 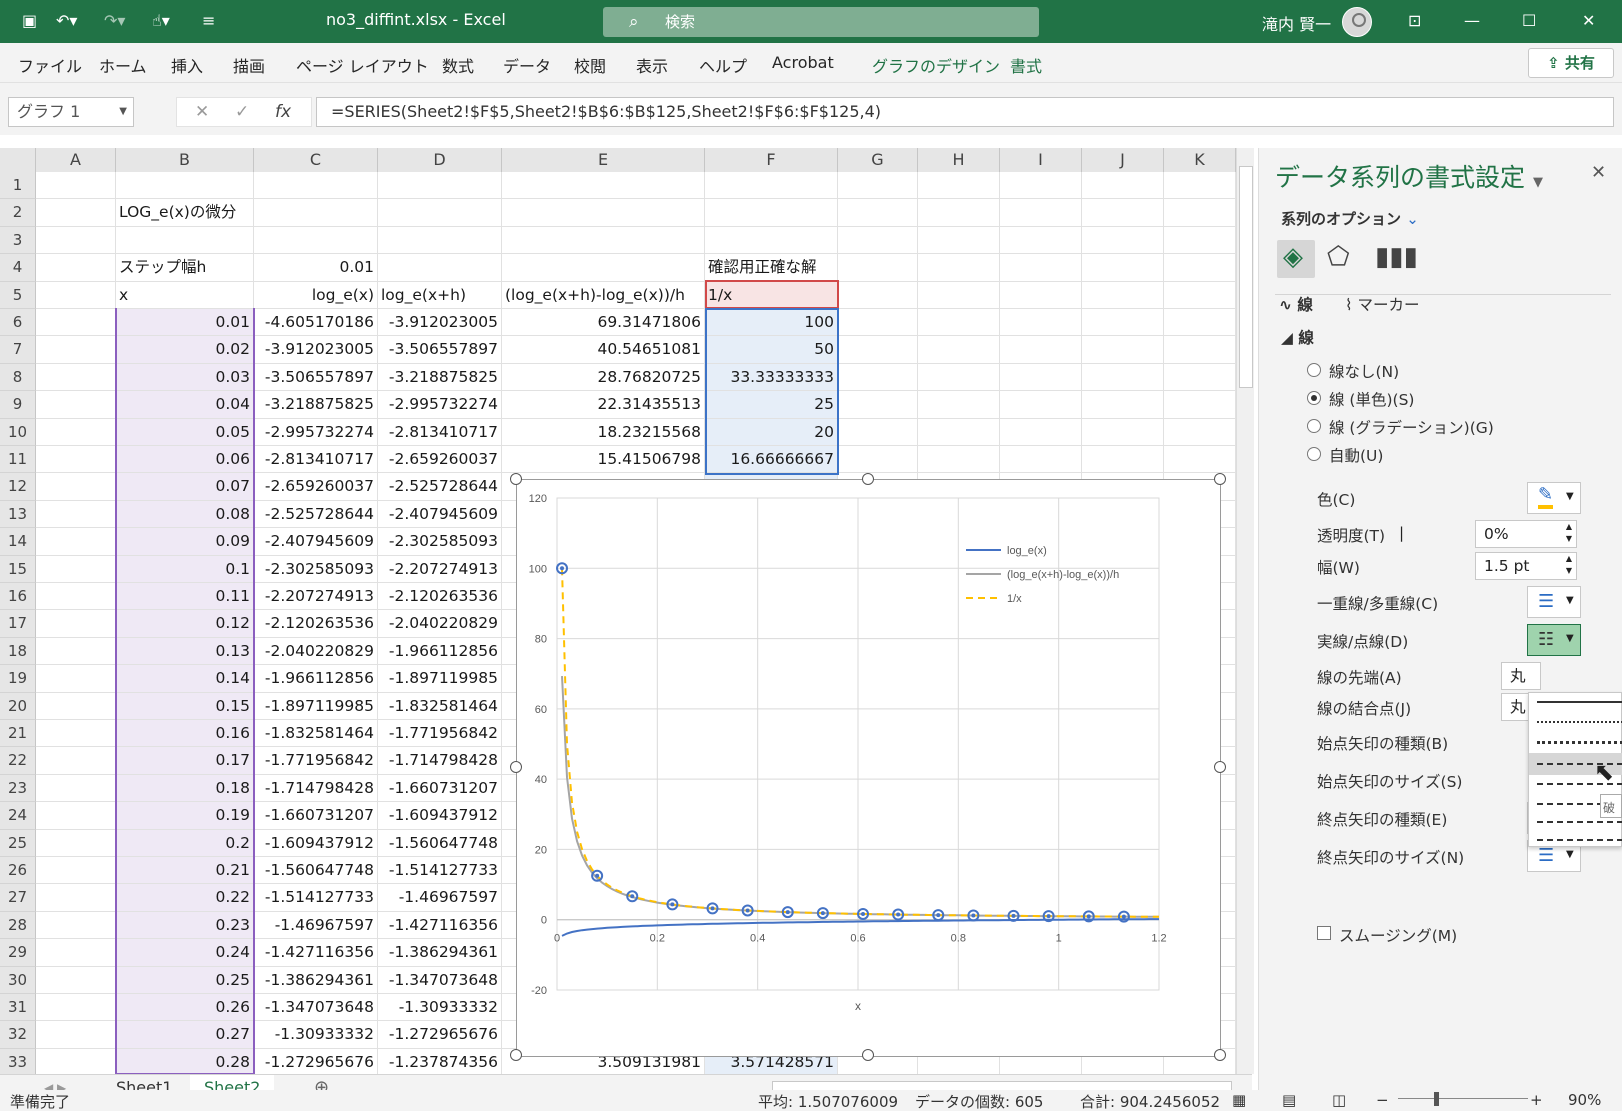 I want to click on cell: 0.27, so click(x=185, y=1035).